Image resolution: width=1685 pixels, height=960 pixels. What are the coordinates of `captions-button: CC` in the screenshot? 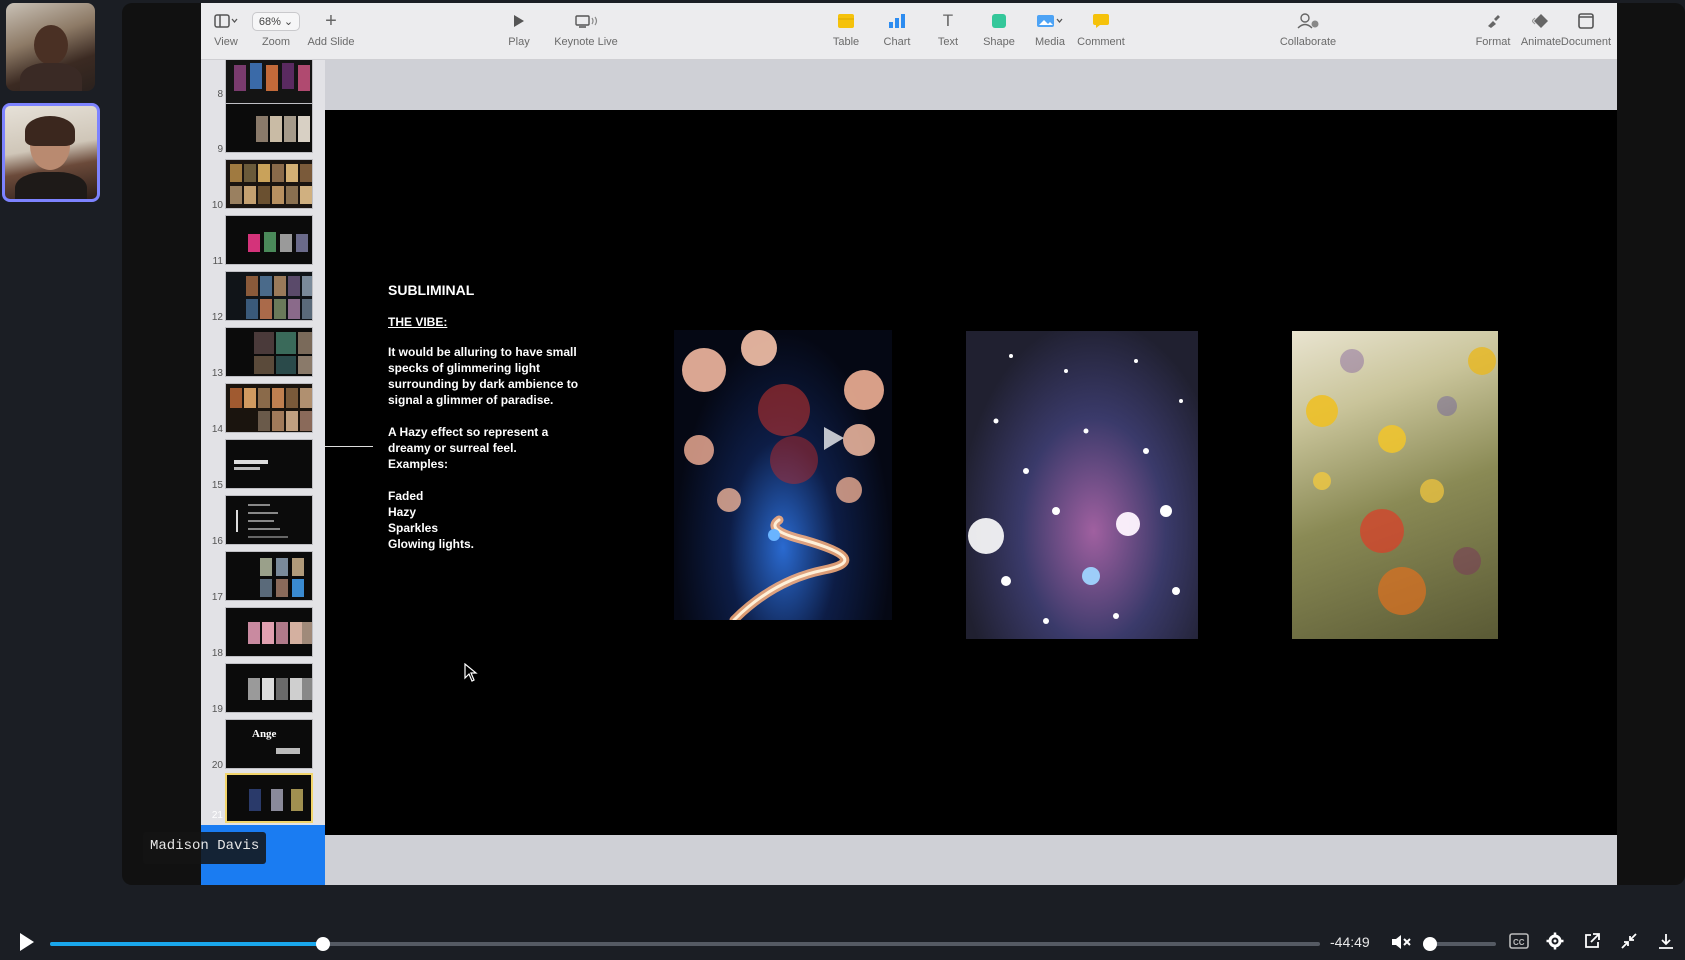 It's located at (1519, 943).